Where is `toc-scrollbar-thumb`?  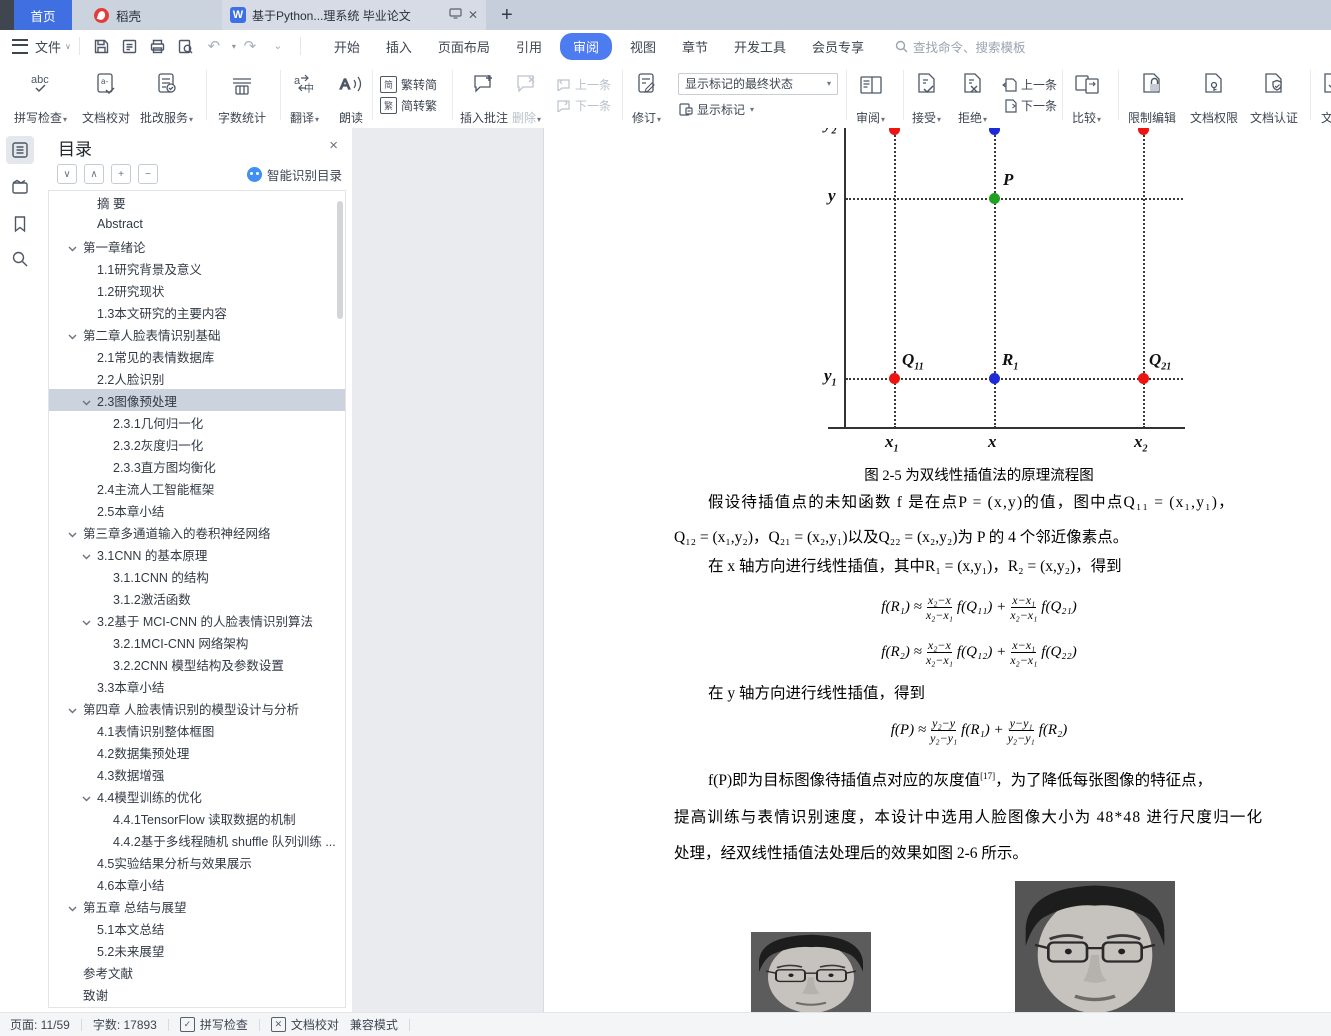 toc-scrollbar-thumb is located at coordinates (340, 260).